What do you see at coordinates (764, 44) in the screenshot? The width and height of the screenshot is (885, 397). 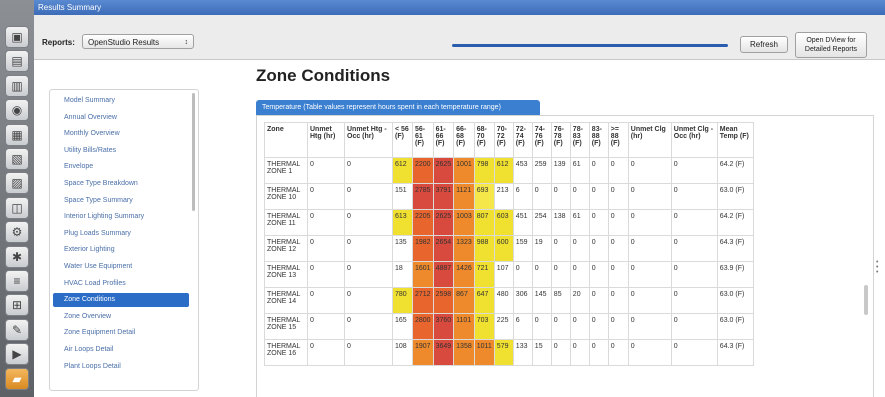 I see `refresh-button: Refresh` at bounding box center [764, 44].